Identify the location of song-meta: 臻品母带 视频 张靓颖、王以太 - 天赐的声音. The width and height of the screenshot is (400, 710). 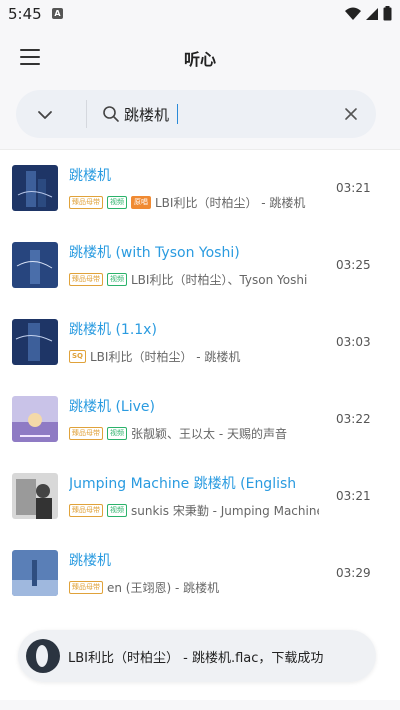
(194, 433).